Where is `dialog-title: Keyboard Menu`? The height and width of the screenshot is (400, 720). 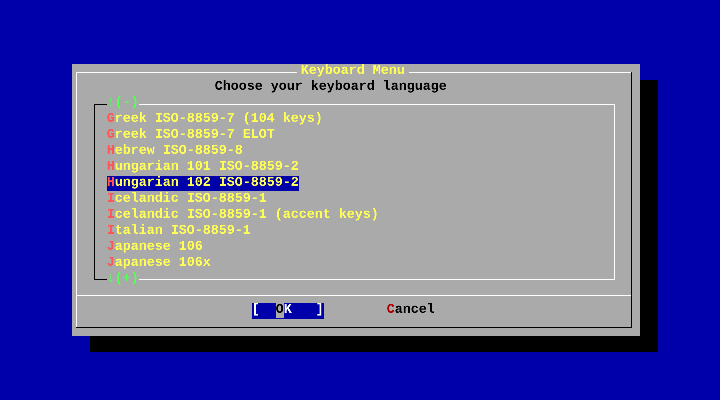
dialog-title: Keyboard Menu is located at coordinates (353, 72).